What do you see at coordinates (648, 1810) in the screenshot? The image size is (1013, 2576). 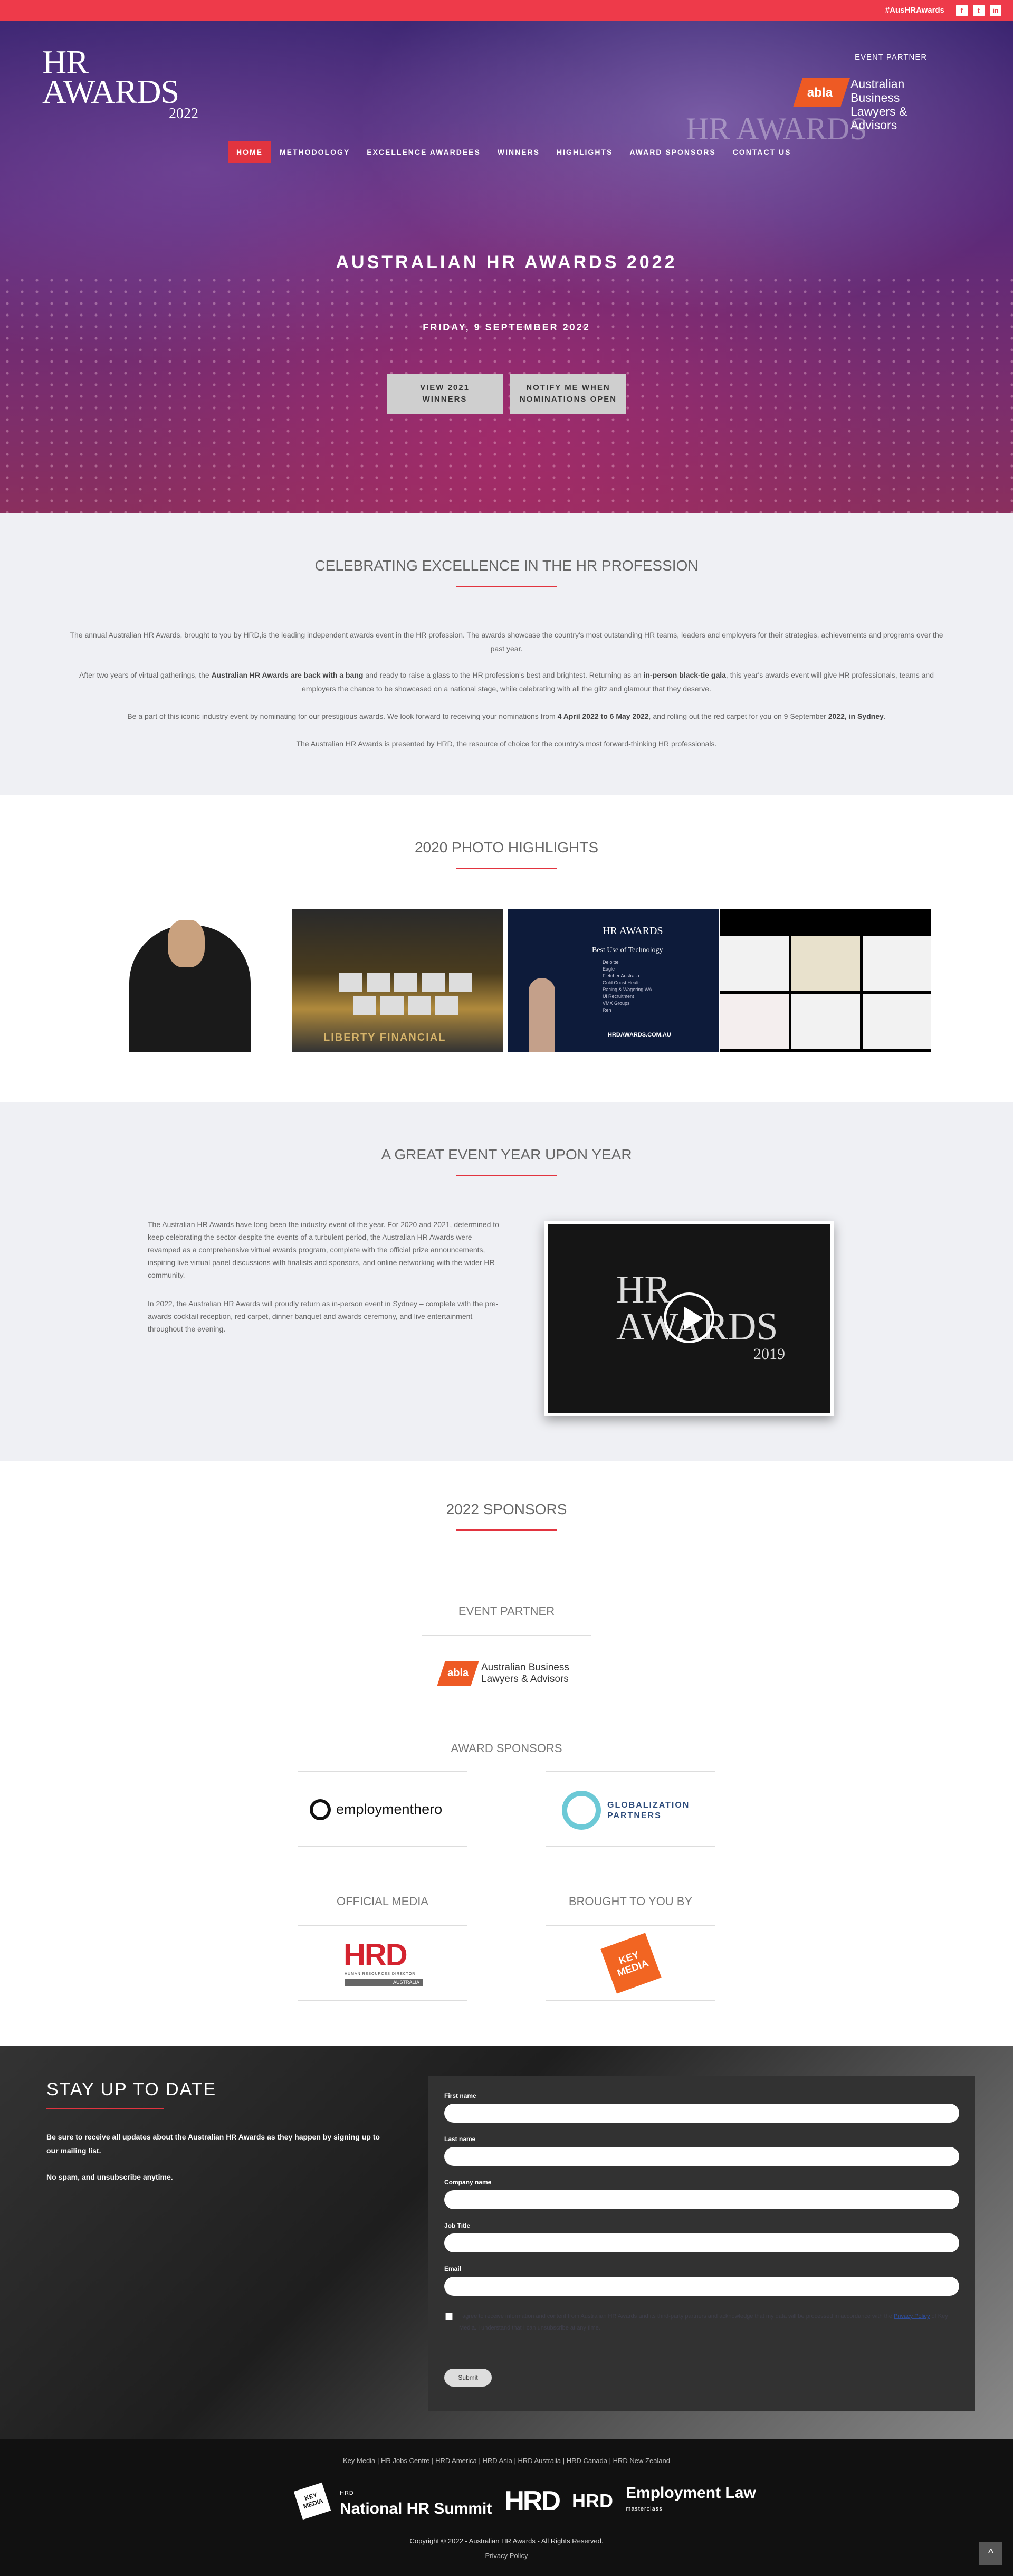 I see `globalization-partners-name: GLOBALIZATION PARTNERS` at bounding box center [648, 1810].